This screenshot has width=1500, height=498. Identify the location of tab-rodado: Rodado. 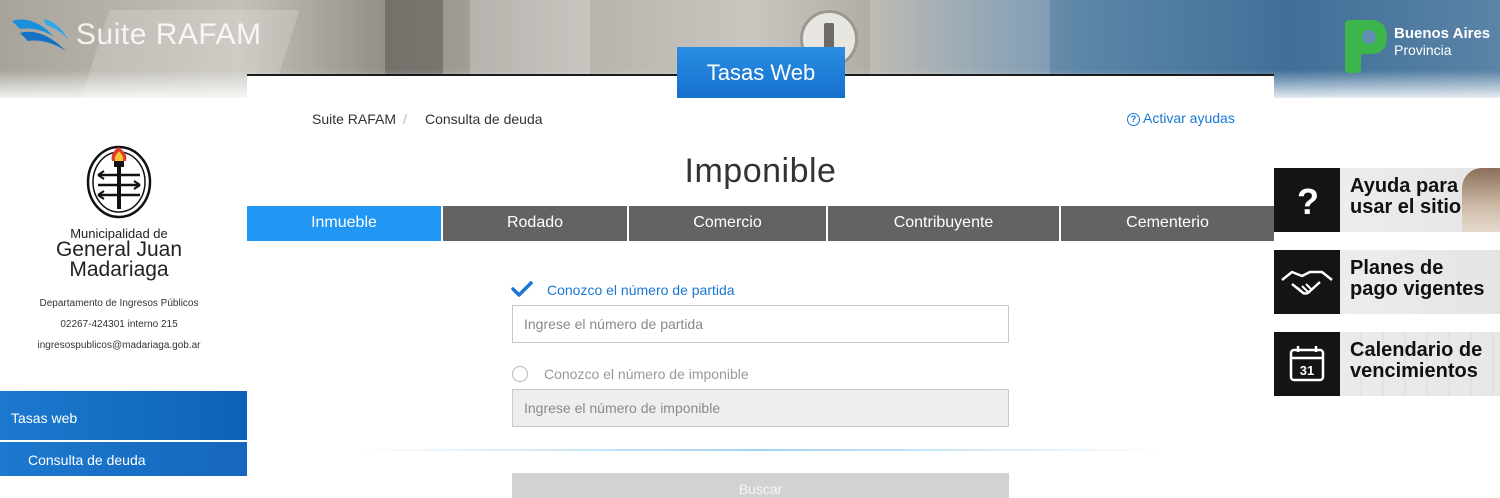
(536, 223).